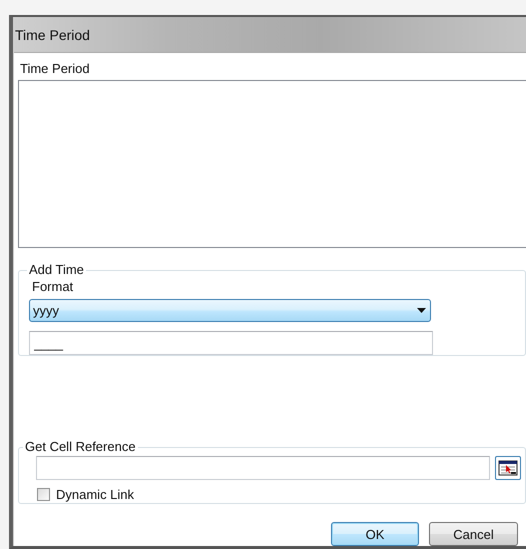 The height and width of the screenshot is (549, 526). I want to click on ok-button: OK, so click(375, 534).